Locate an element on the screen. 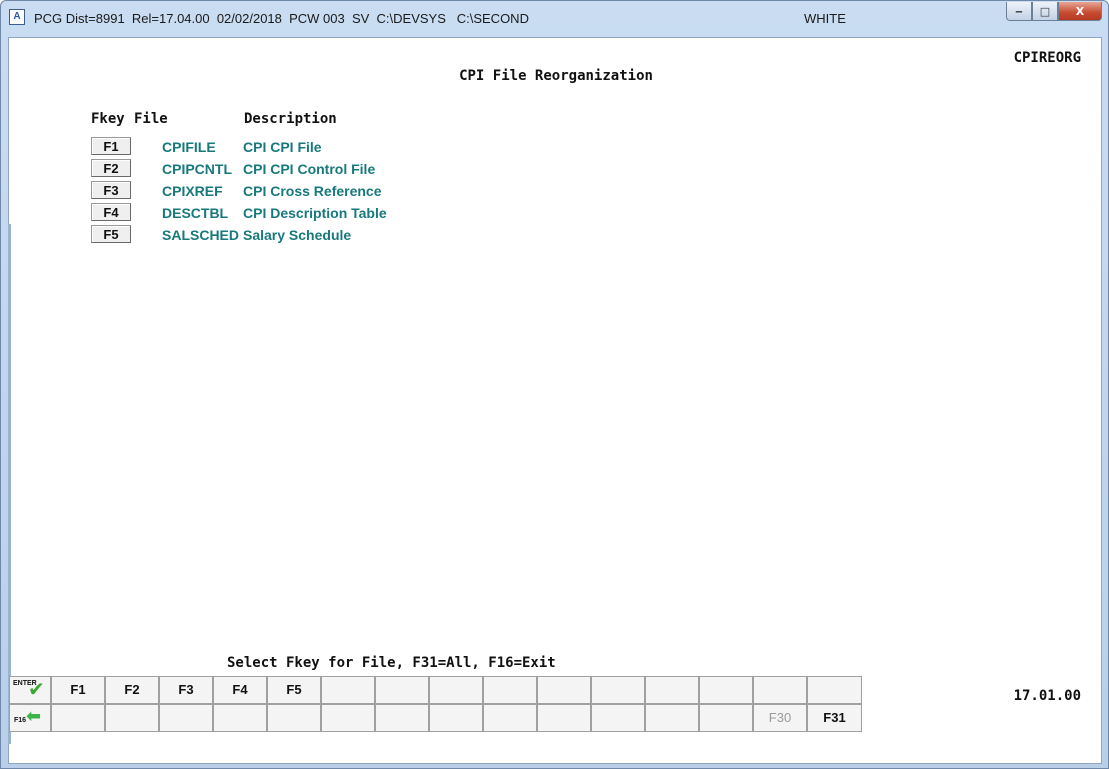 This screenshot has width=1109, height=769. file-description: CPI CPI Control File is located at coordinates (309, 169).